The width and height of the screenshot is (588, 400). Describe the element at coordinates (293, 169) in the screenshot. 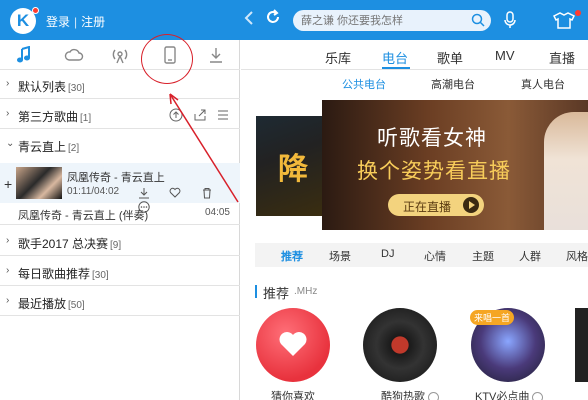

I see `banner-side-text: 降` at that location.